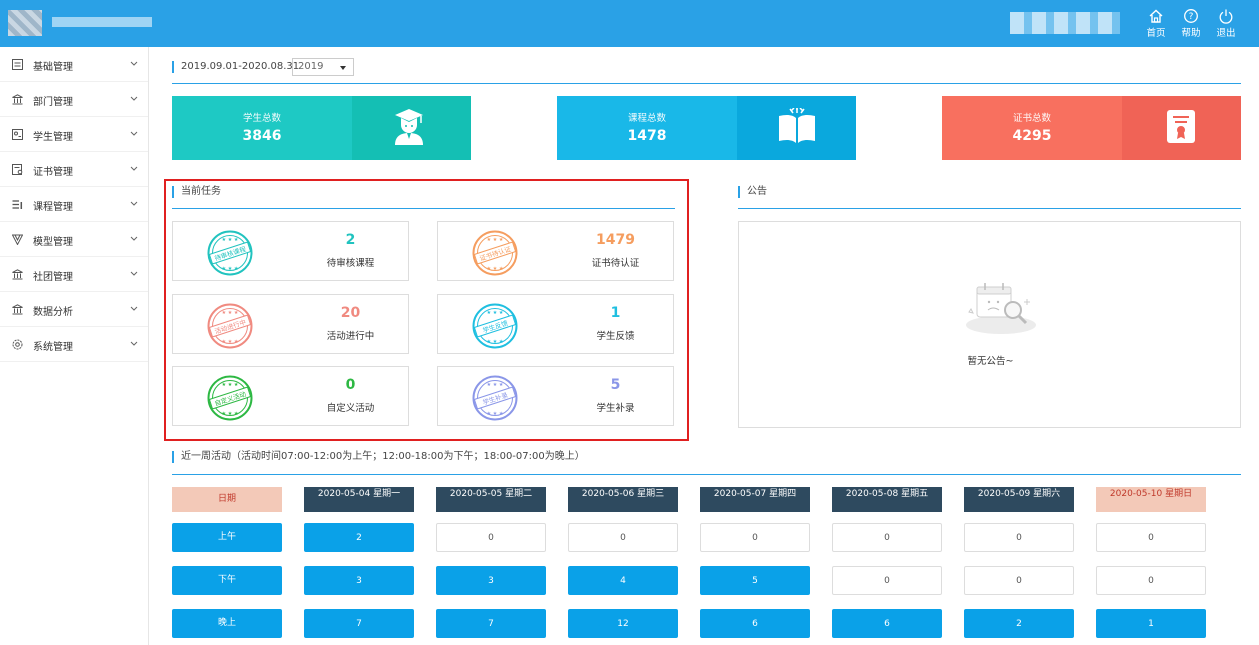  I want to click on task-count: 1, so click(615, 313).